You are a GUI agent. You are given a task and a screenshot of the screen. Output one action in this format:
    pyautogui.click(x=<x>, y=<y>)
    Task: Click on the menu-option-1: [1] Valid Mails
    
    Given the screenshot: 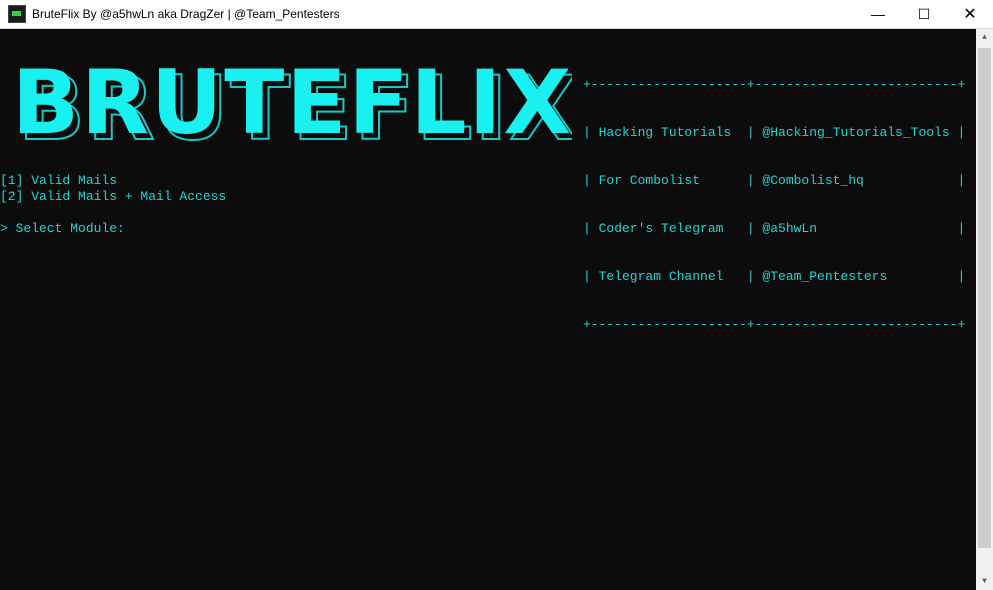 What is the action you would take?
    pyautogui.click(x=59, y=180)
    